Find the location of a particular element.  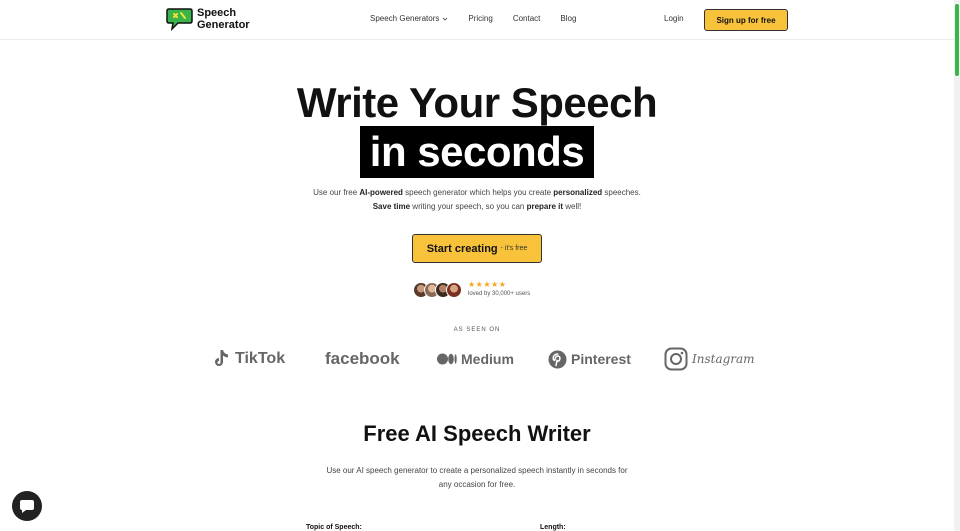

instagram-icon is located at coordinates (676, 359).